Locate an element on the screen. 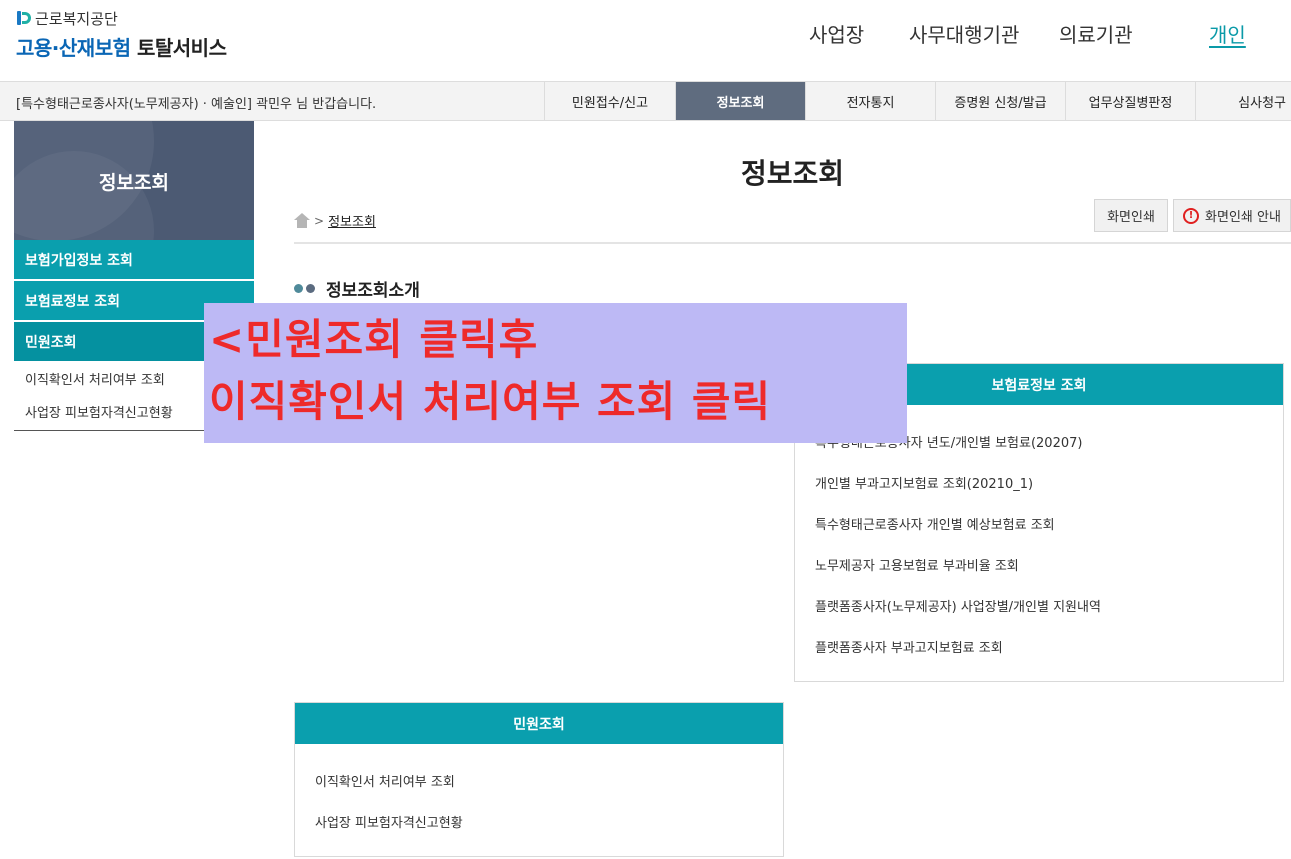 This screenshot has width=1291, height=859. menu-review-request: 심사청구 is located at coordinates (1243, 101).